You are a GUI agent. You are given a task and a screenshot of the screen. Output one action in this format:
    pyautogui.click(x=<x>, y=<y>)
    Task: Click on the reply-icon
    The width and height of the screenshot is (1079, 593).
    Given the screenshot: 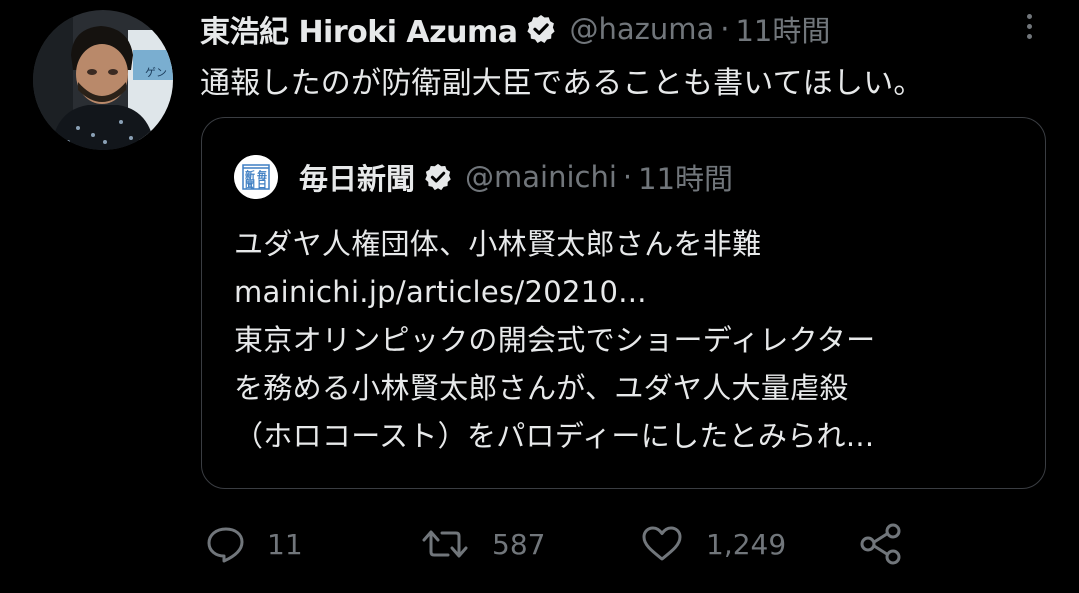 What is the action you would take?
    pyautogui.click(x=225, y=545)
    